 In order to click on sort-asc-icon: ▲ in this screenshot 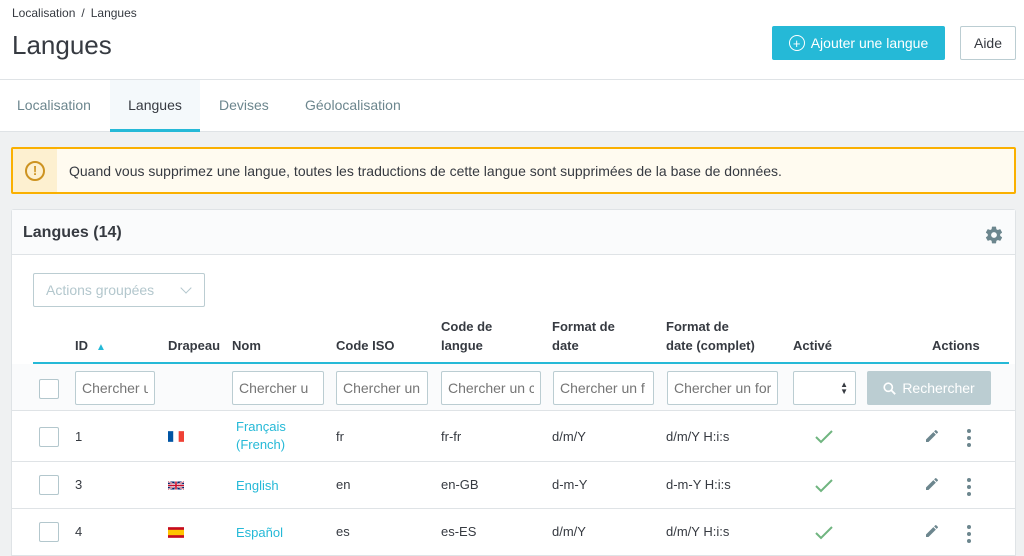, I will do `click(101, 347)`.